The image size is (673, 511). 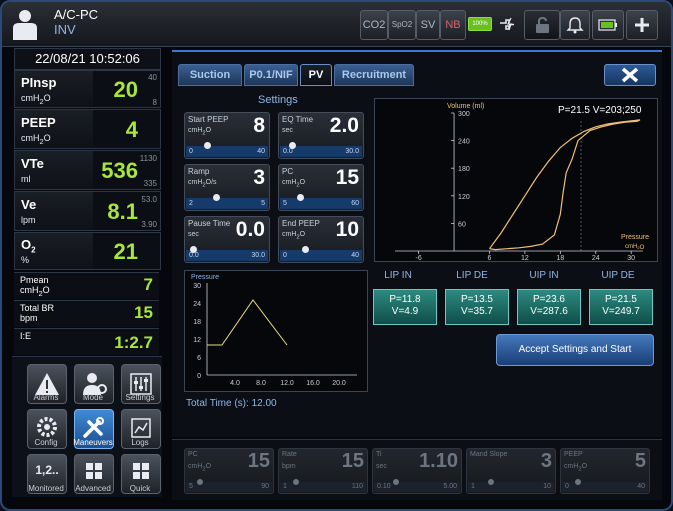 I want to click on setting-pause-time: Pause Time sec 0.0 0.0 30.0, so click(x=227, y=239).